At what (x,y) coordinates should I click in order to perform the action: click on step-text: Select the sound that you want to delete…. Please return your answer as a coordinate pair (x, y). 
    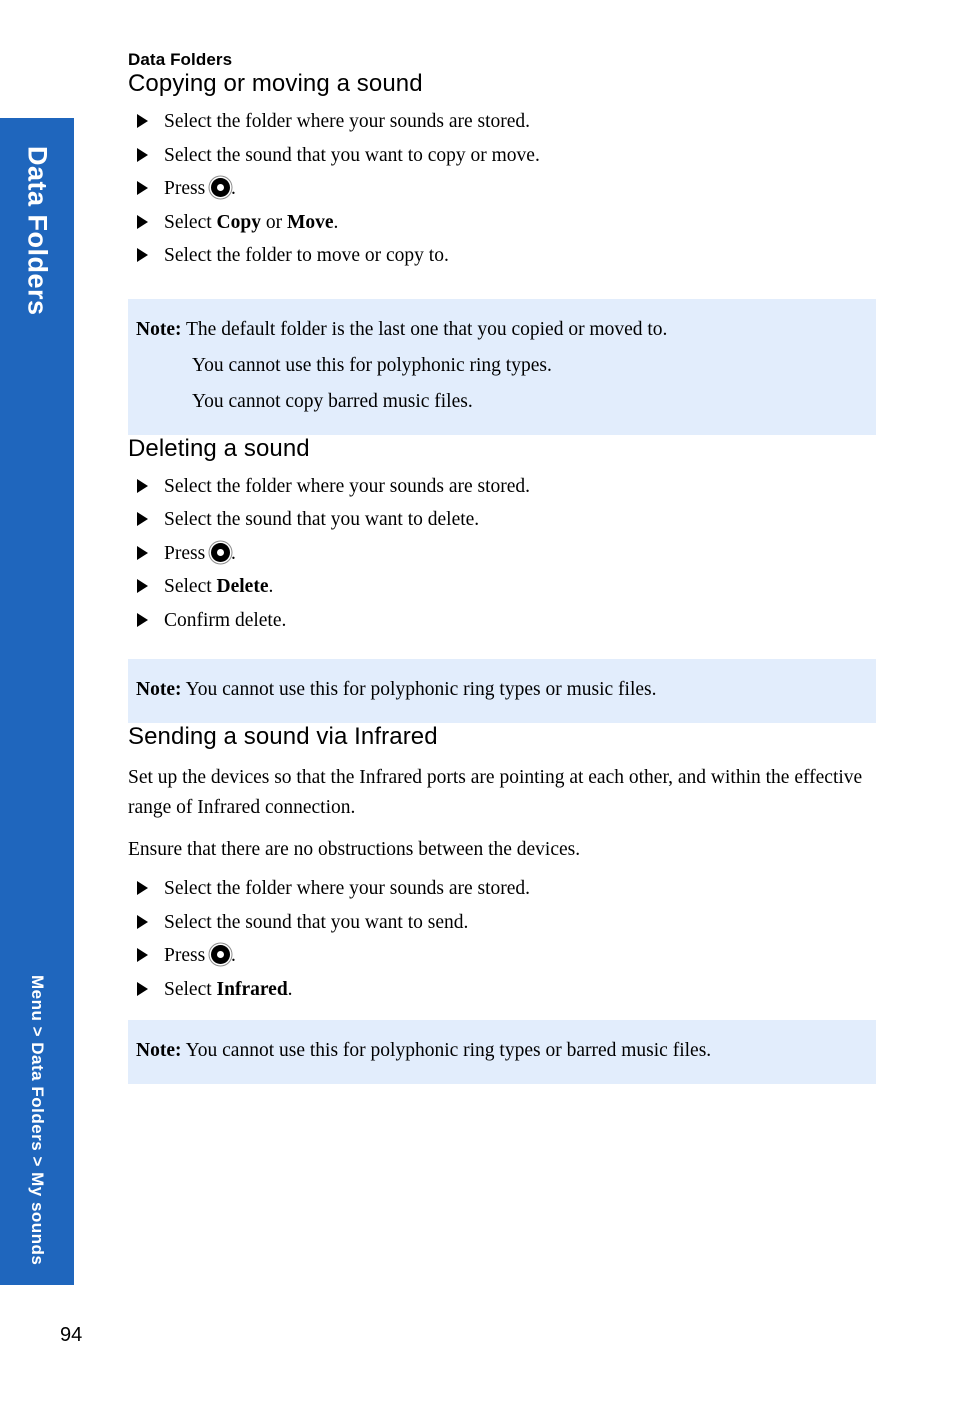
    Looking at the image, I should click on (322, 519).